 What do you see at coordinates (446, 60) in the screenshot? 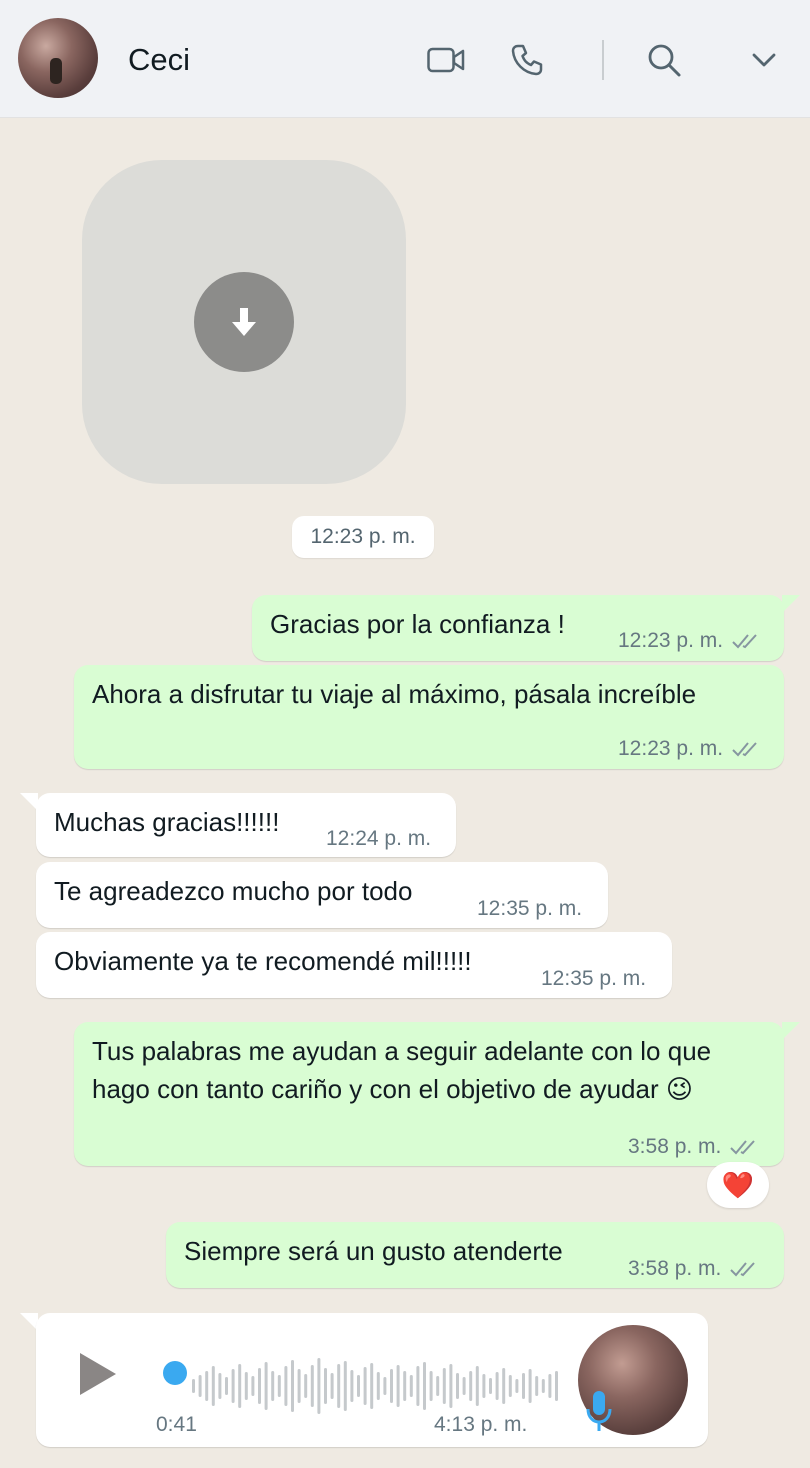
I see `video-call-icon` at bounding box center [446, 60].